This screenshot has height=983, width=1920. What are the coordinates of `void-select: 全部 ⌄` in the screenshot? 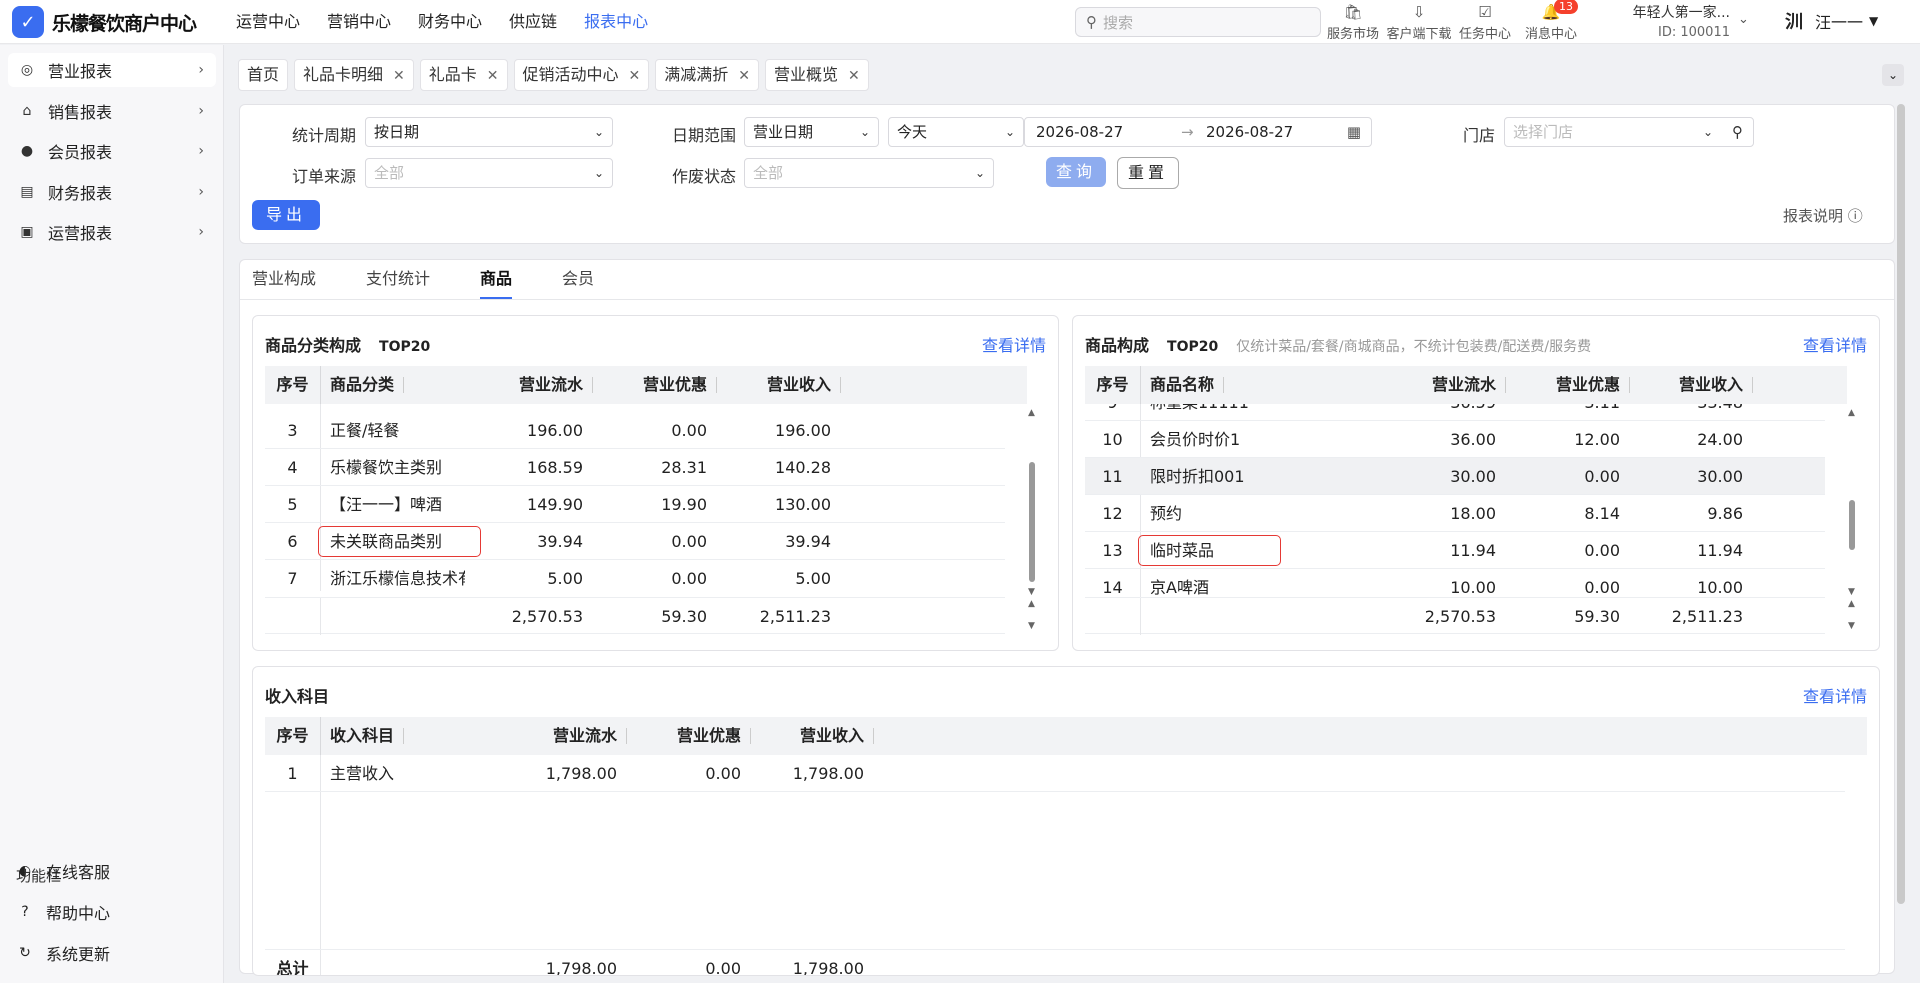 It's located at (869, 173).